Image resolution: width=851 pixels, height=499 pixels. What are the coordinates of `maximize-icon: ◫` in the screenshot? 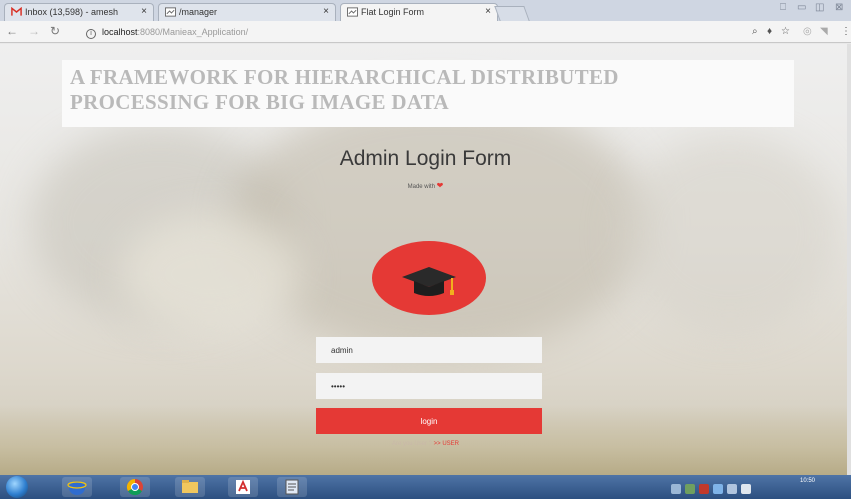 It's located at (819, 7).